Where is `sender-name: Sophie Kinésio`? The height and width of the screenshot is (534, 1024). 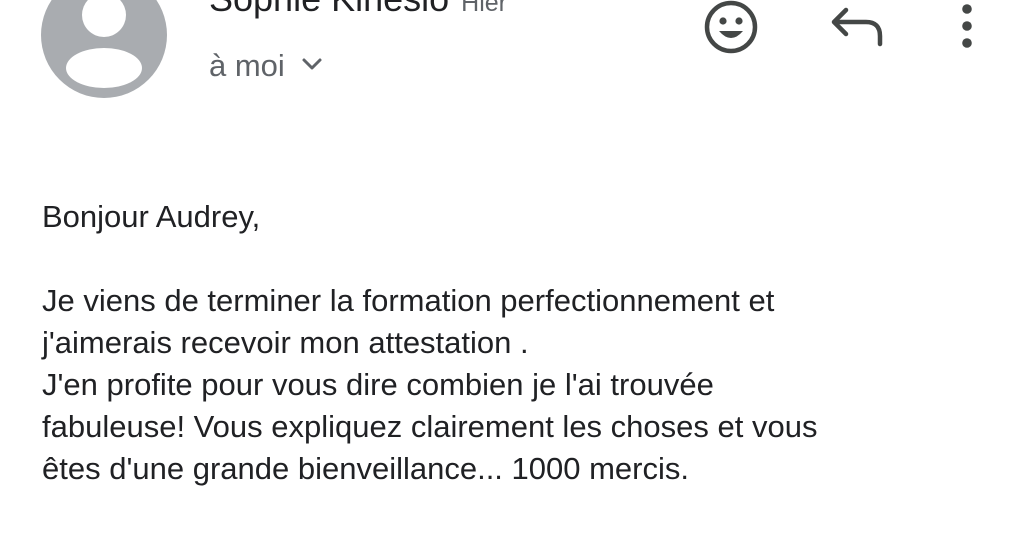
sender-name: Sophie Kinésio is located at coordinates (329, 9).